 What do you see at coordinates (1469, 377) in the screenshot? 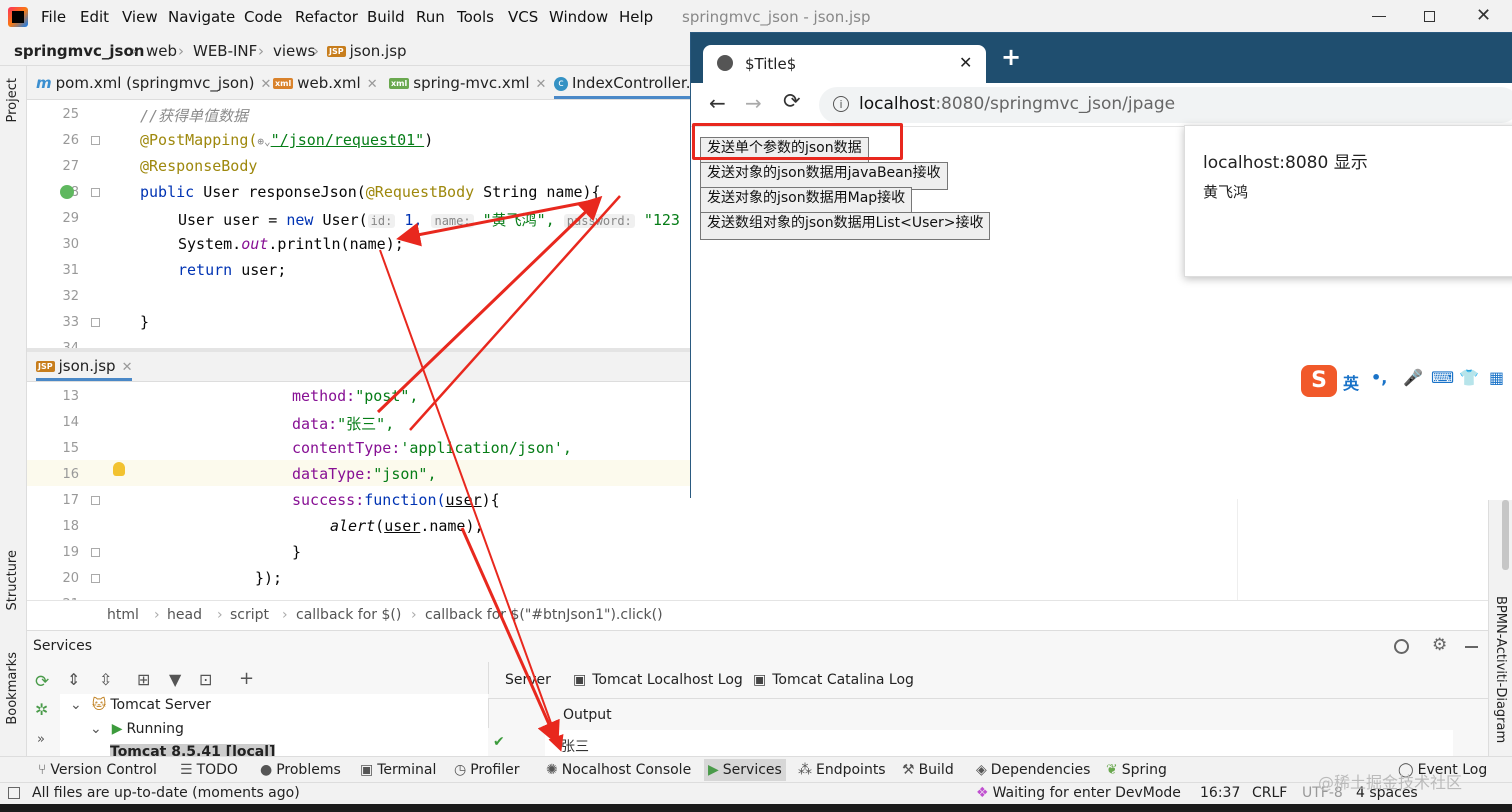
I see `skin-icon: 👕` at bounding box center [1469, 377].